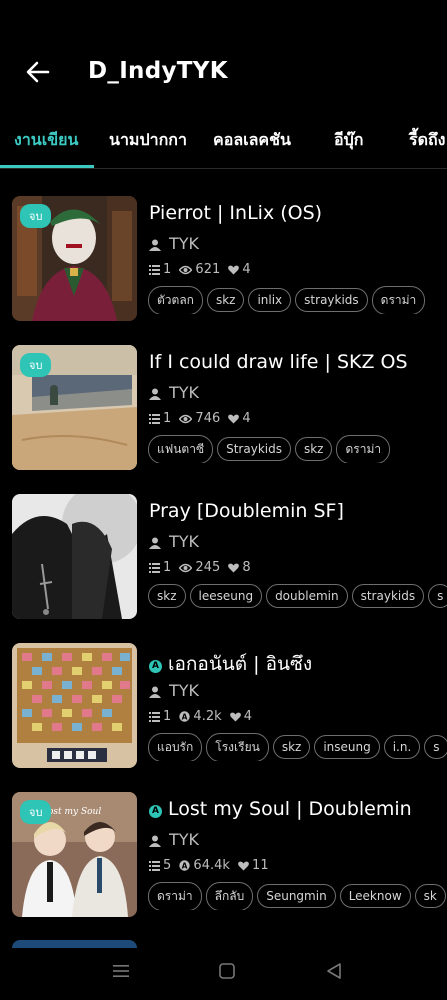 This screenshot has height=1000, width=447. What do you see at coordinates (427, 140) in the screenshot?
I see `tab-read-to: รี้ดถึง` at bounding box center [427, 140].